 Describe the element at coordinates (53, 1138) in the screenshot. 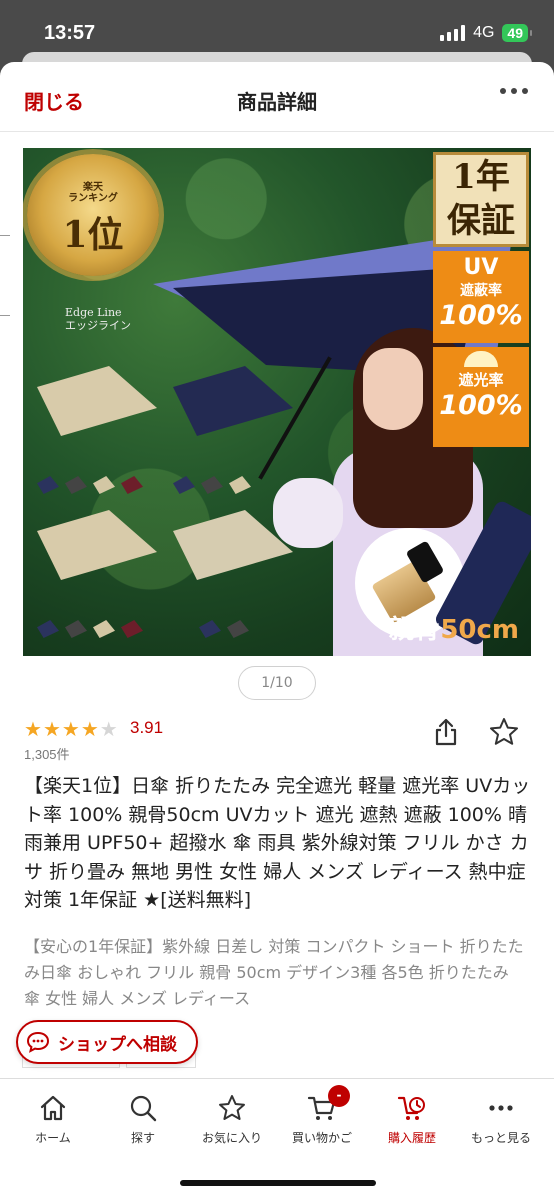

I see `tab-label: ホーム` at that location.